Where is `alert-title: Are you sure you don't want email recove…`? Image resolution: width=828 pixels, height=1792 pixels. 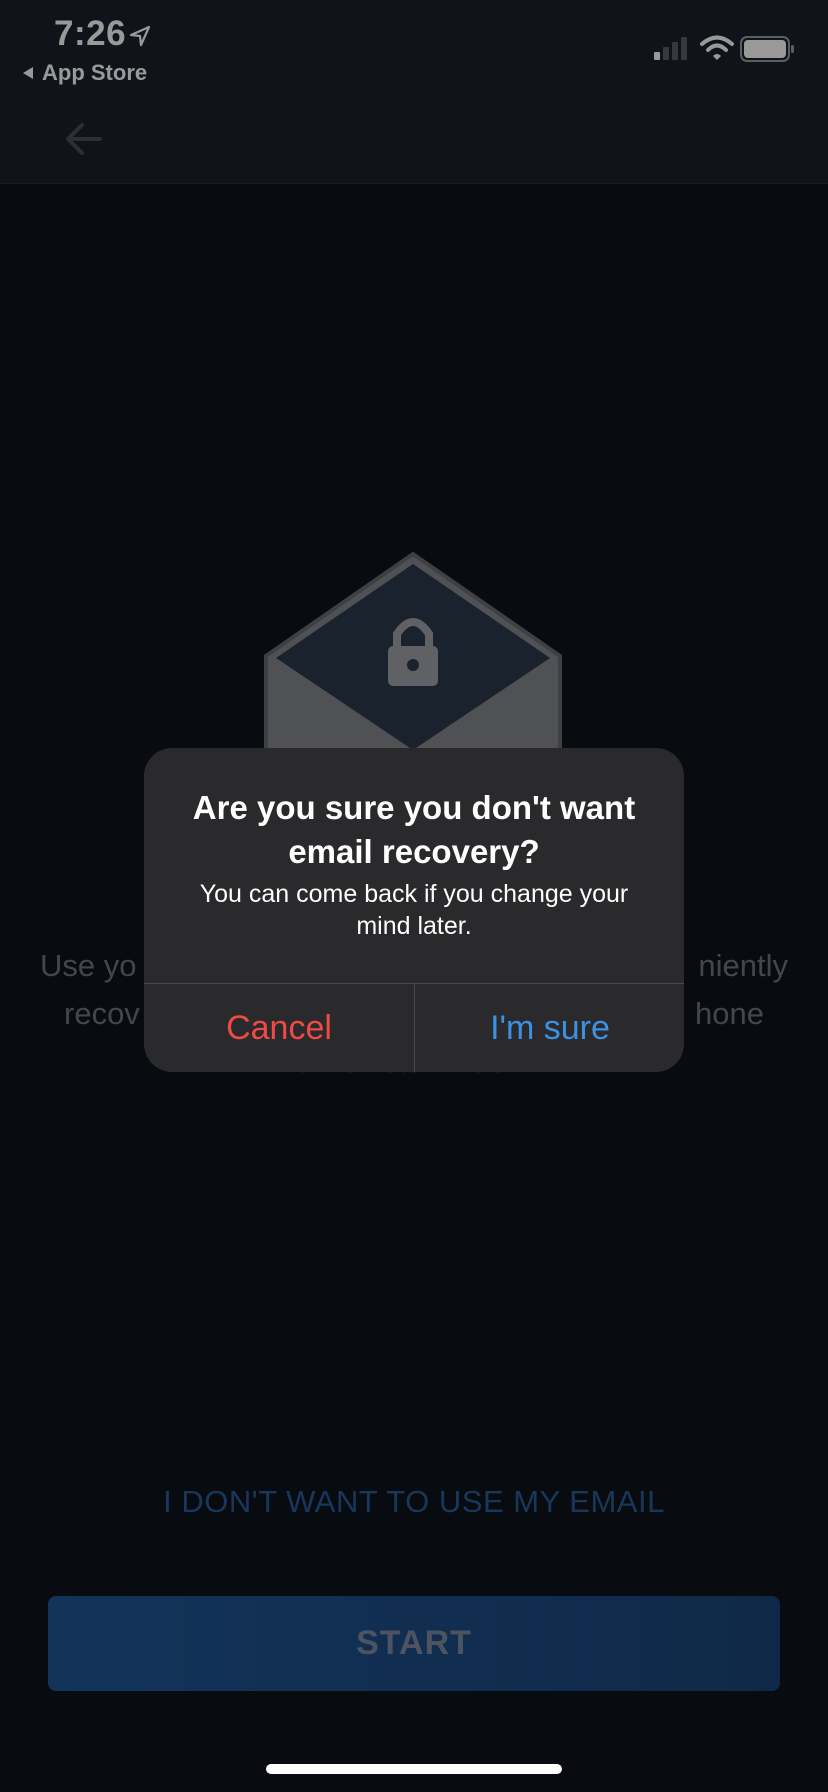 alert-title: Are you sure you don't want email recove… is located at coordinates (414, 829).